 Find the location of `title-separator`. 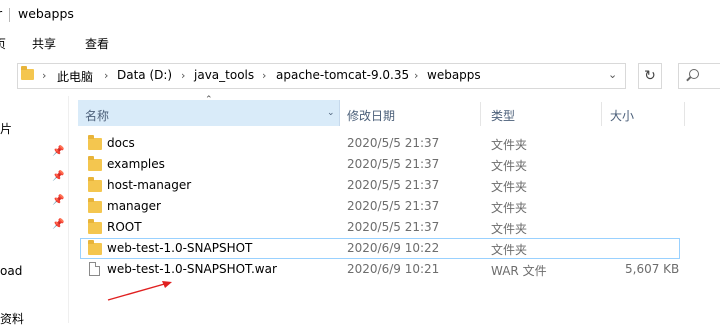

title-separator is located at coordinates (9, 15).